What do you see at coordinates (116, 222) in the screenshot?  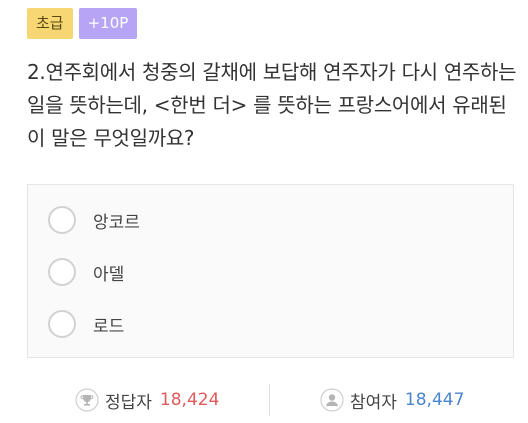 I see `option-label: 앙코르` at bounding box center [116, 222].